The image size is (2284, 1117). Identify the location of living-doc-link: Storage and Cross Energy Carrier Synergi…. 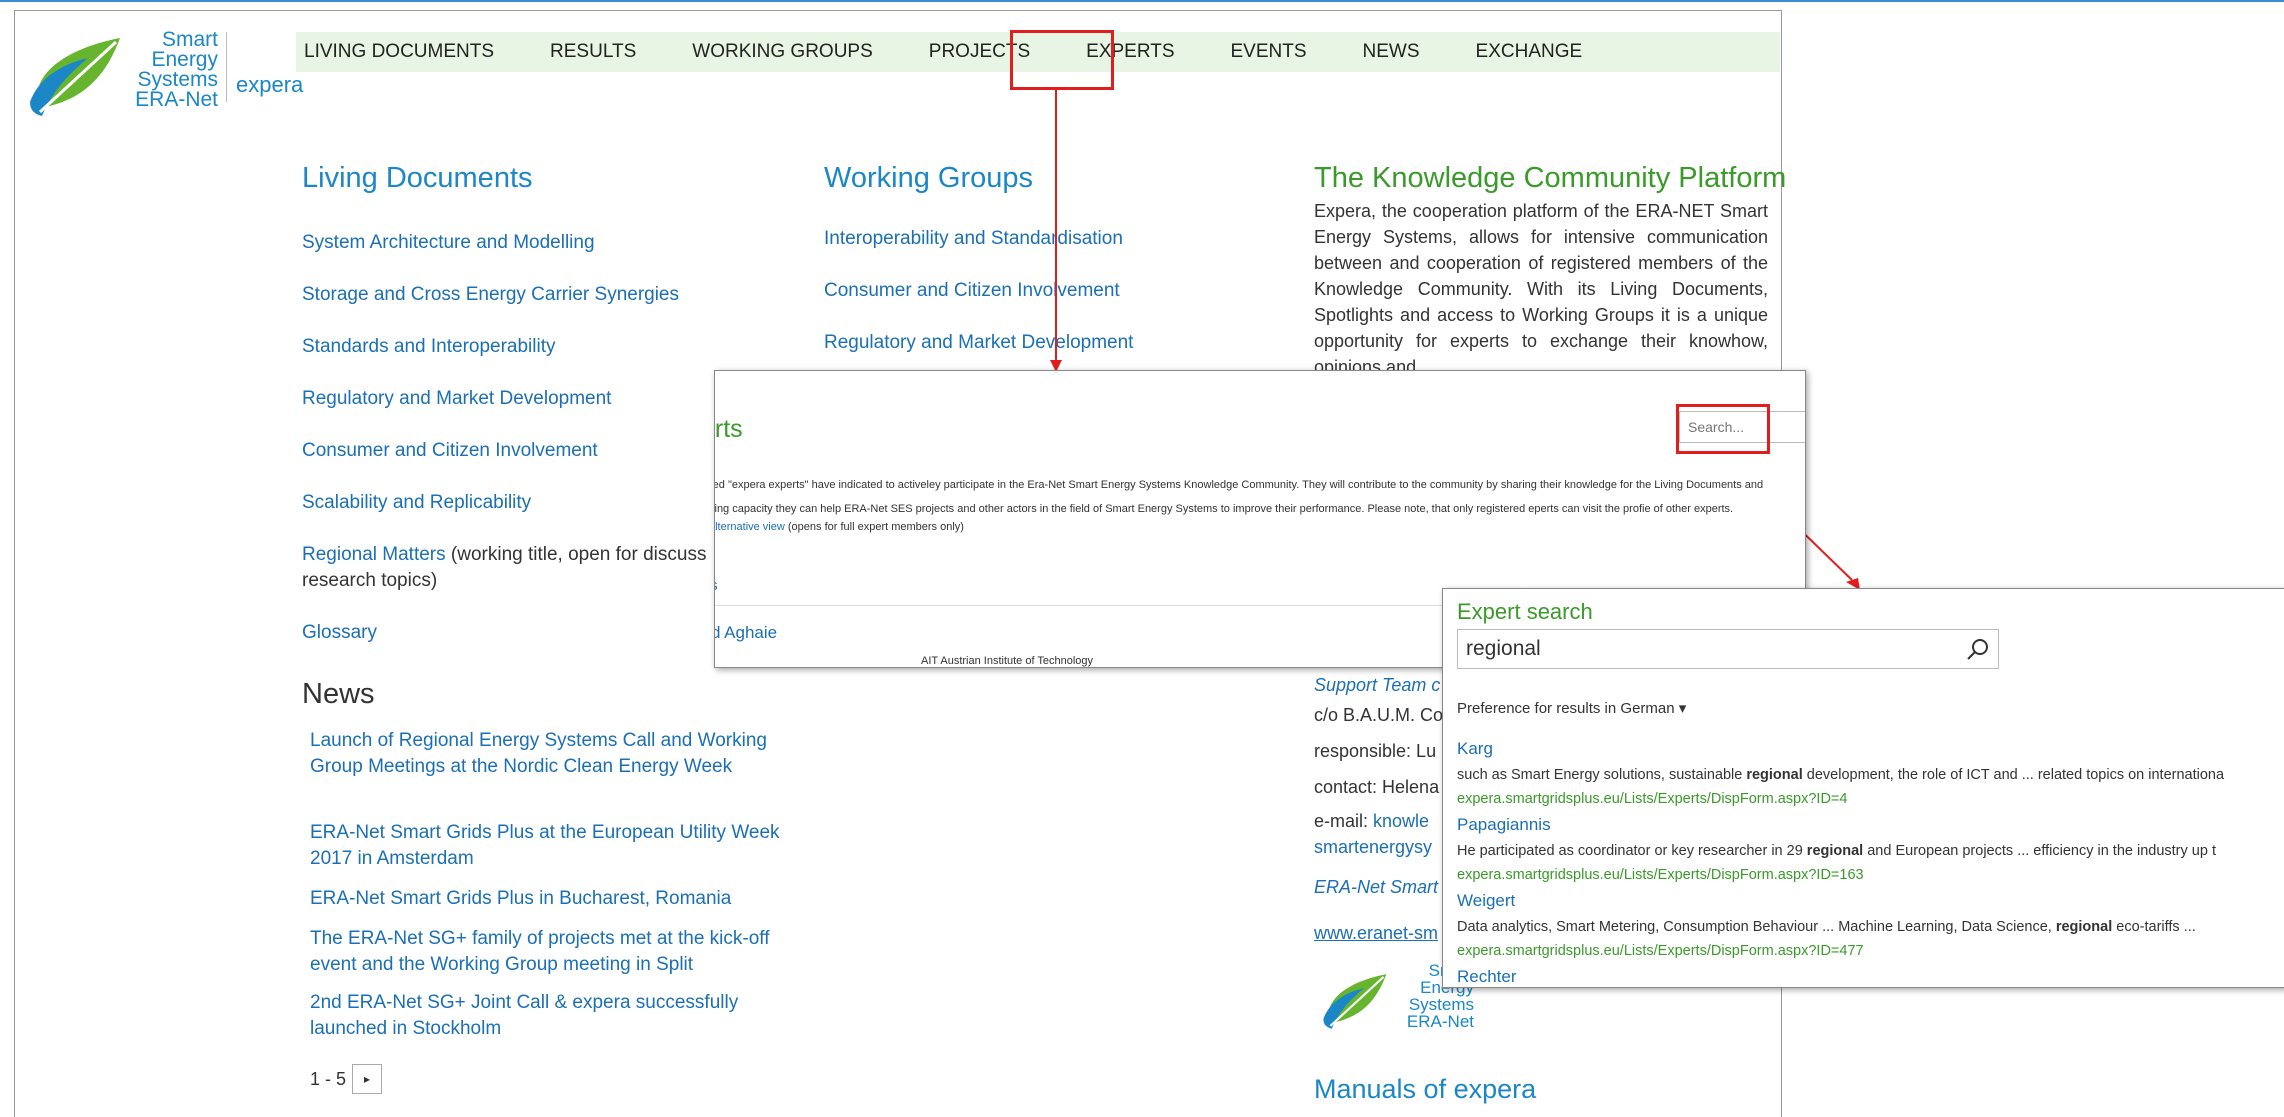
(490, 295).